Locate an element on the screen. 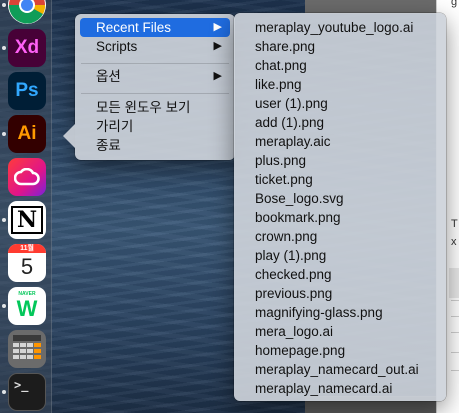 The width and height of the screenshot is (459, 413). menu-item-label: 옵션 is located at coordinates (108, 76).